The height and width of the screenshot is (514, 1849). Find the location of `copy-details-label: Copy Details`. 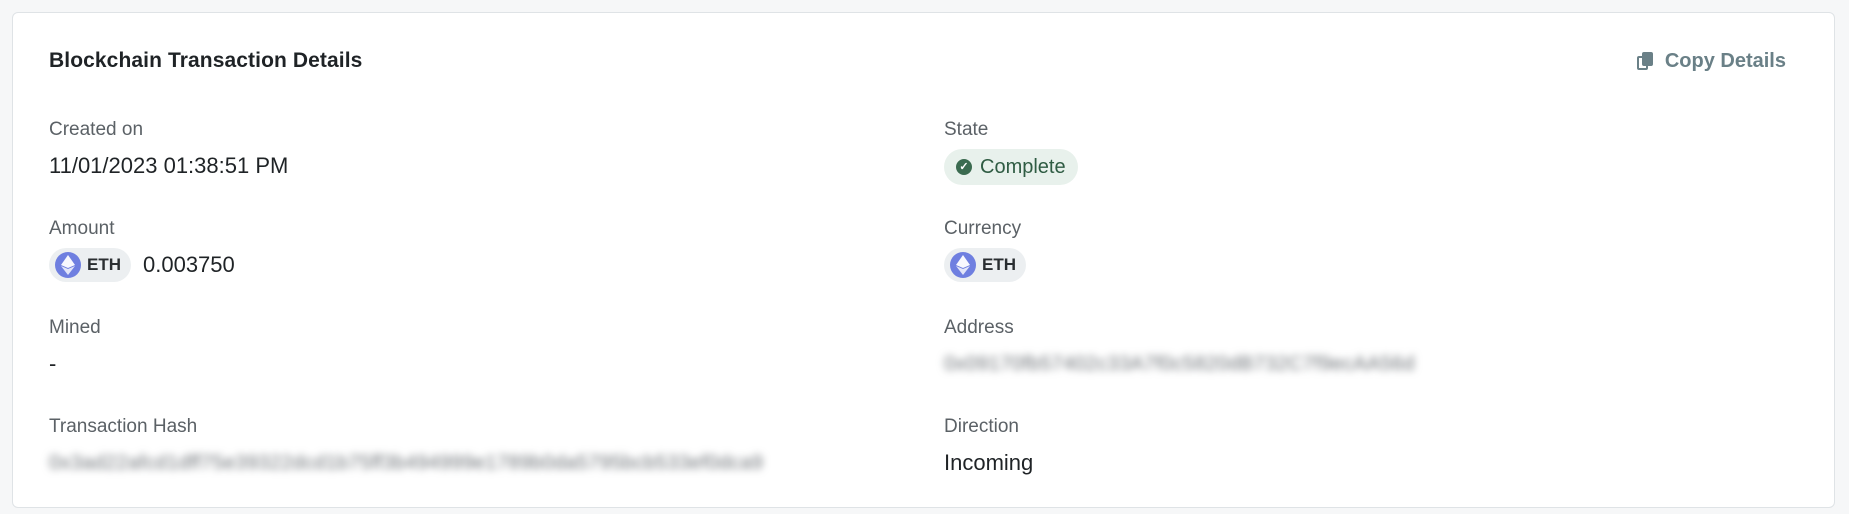

copy-details-label: Copy Details is located at coordinates (1725, 61).